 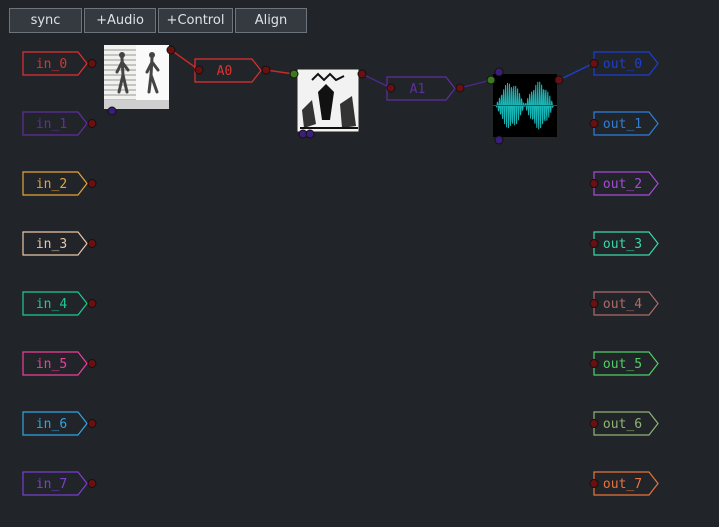 What do you see at coordinates (499, 140) in the screenshot?
I see `image2-port-bottom` at bounding box center [499, 140].